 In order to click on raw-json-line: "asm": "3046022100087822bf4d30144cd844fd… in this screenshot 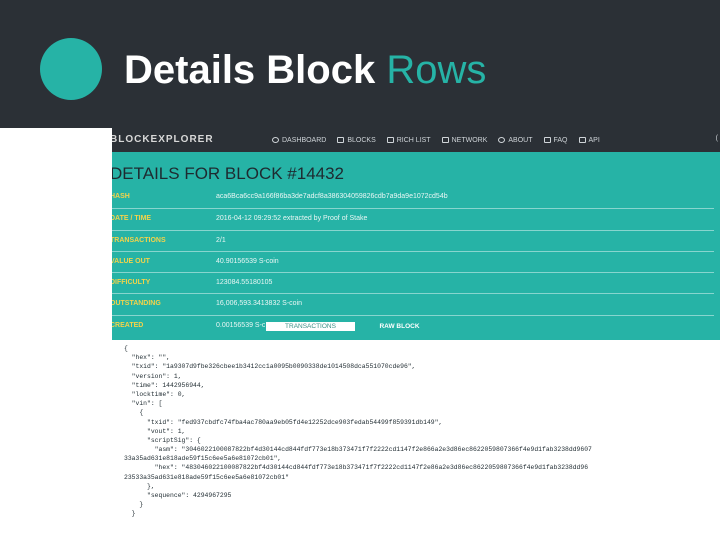, I will do `click(358, 450)`.